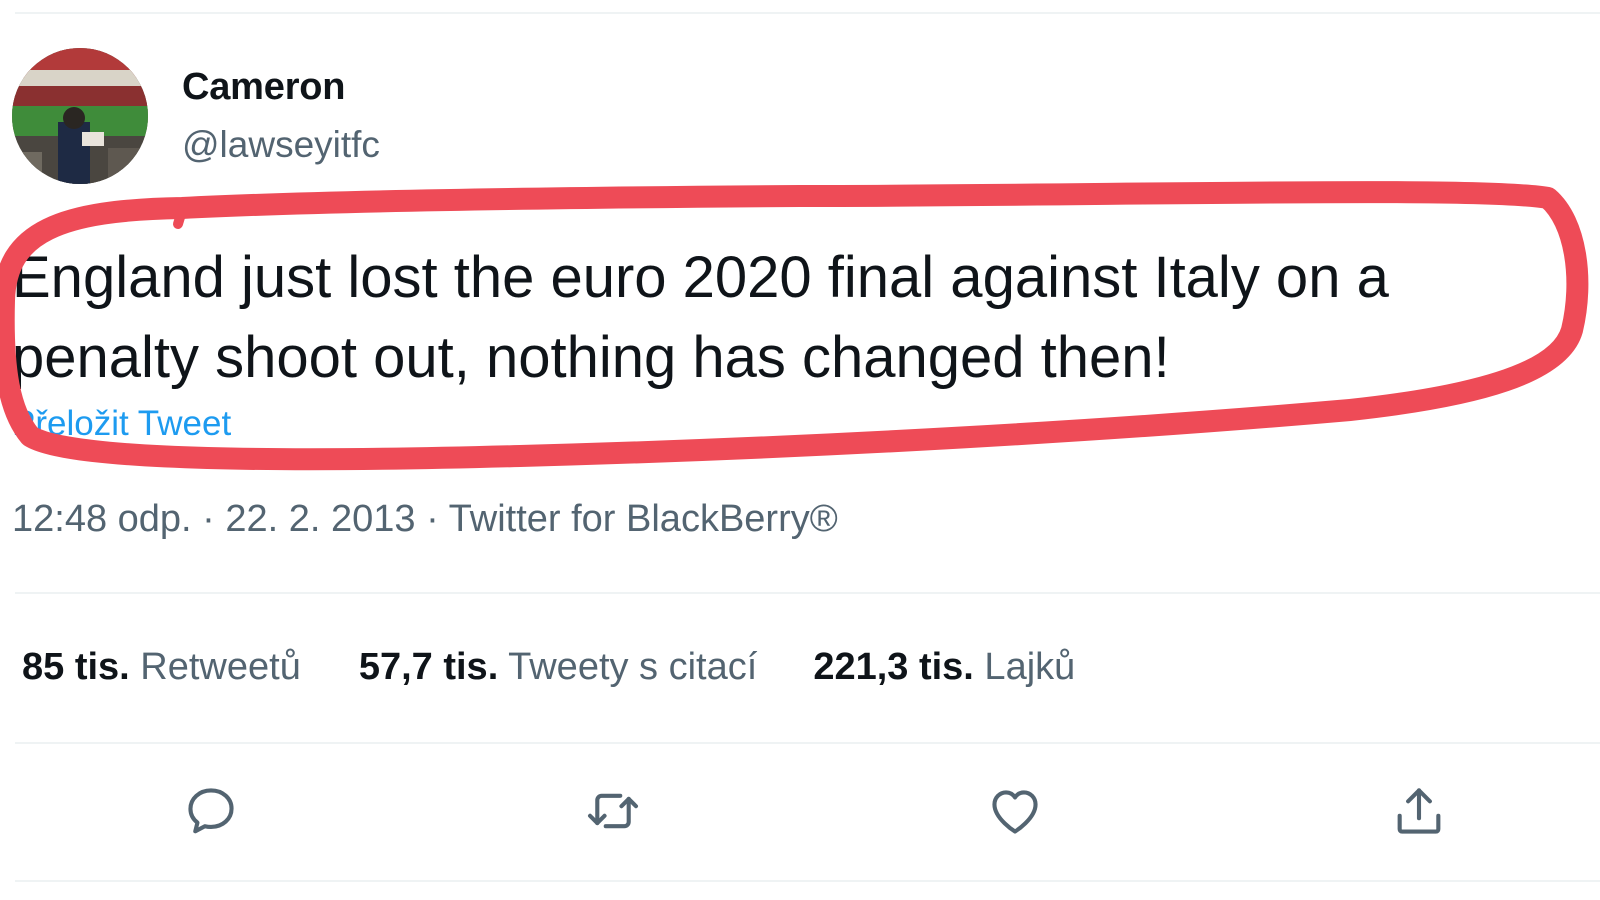  I want to click on likes-count: 221,3 tis., so click(893, 667).